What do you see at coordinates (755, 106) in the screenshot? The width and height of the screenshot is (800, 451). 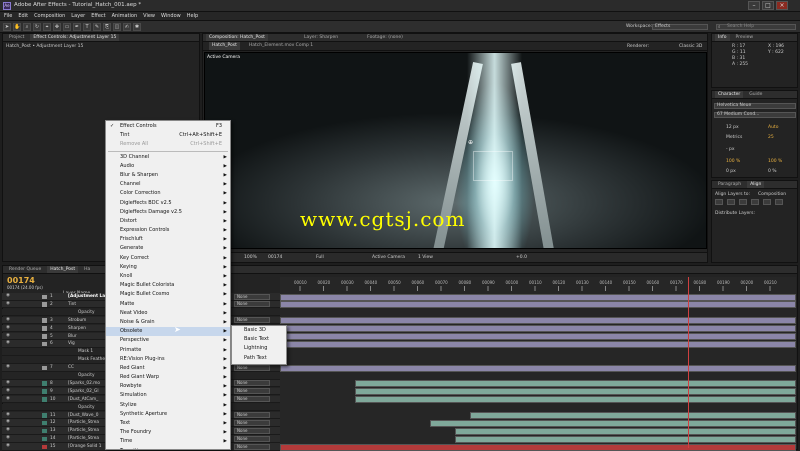 I see `font-family-select: Helvetica Neue` at bounding box center [755, 106].